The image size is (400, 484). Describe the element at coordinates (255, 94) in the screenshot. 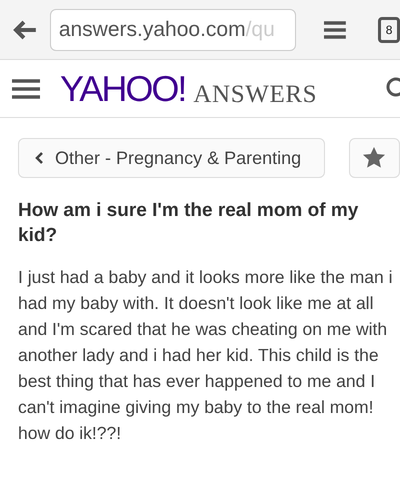

I see `section-title: ANSWERS` at that location.